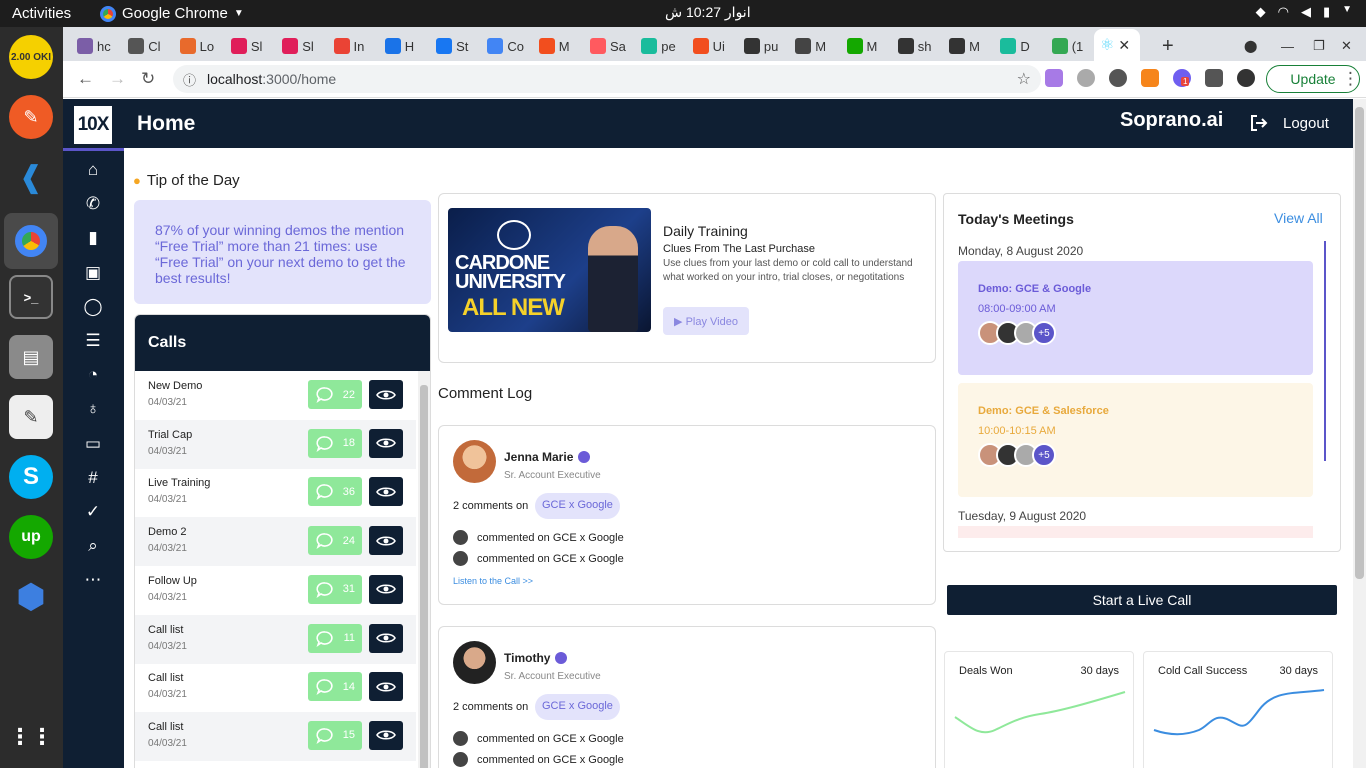 Image resolution: width=1366 pixels, height=768 pixels. Describe the element at coordinates (93, 376) in the screenshot. I see `pie-chart-icon: ◔` at that location.